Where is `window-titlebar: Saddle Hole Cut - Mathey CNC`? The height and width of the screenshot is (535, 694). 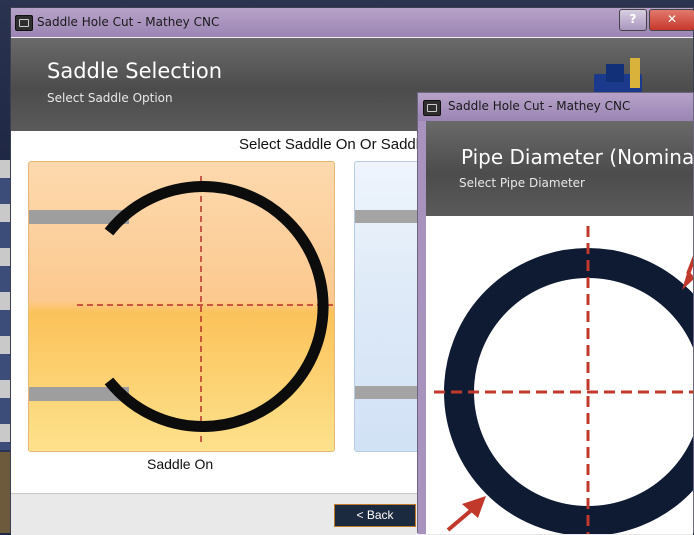
window-titlebar: Saddle Hole Cut - Mathey CNC is located at coordinates (555, 107).